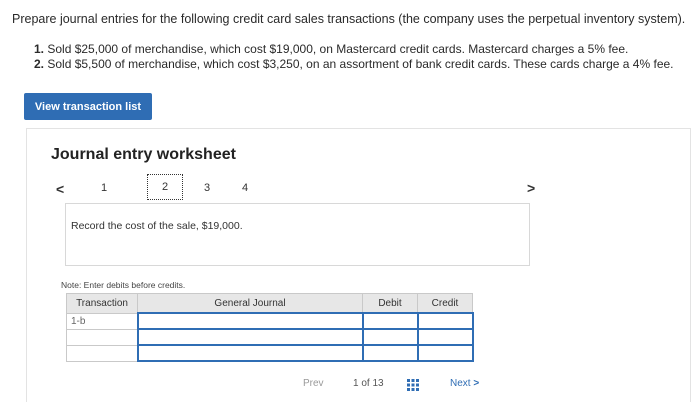 The width and height of the screenshot is (700, 402). I want to click on header-transaction: Transaction, so click(102, 303).